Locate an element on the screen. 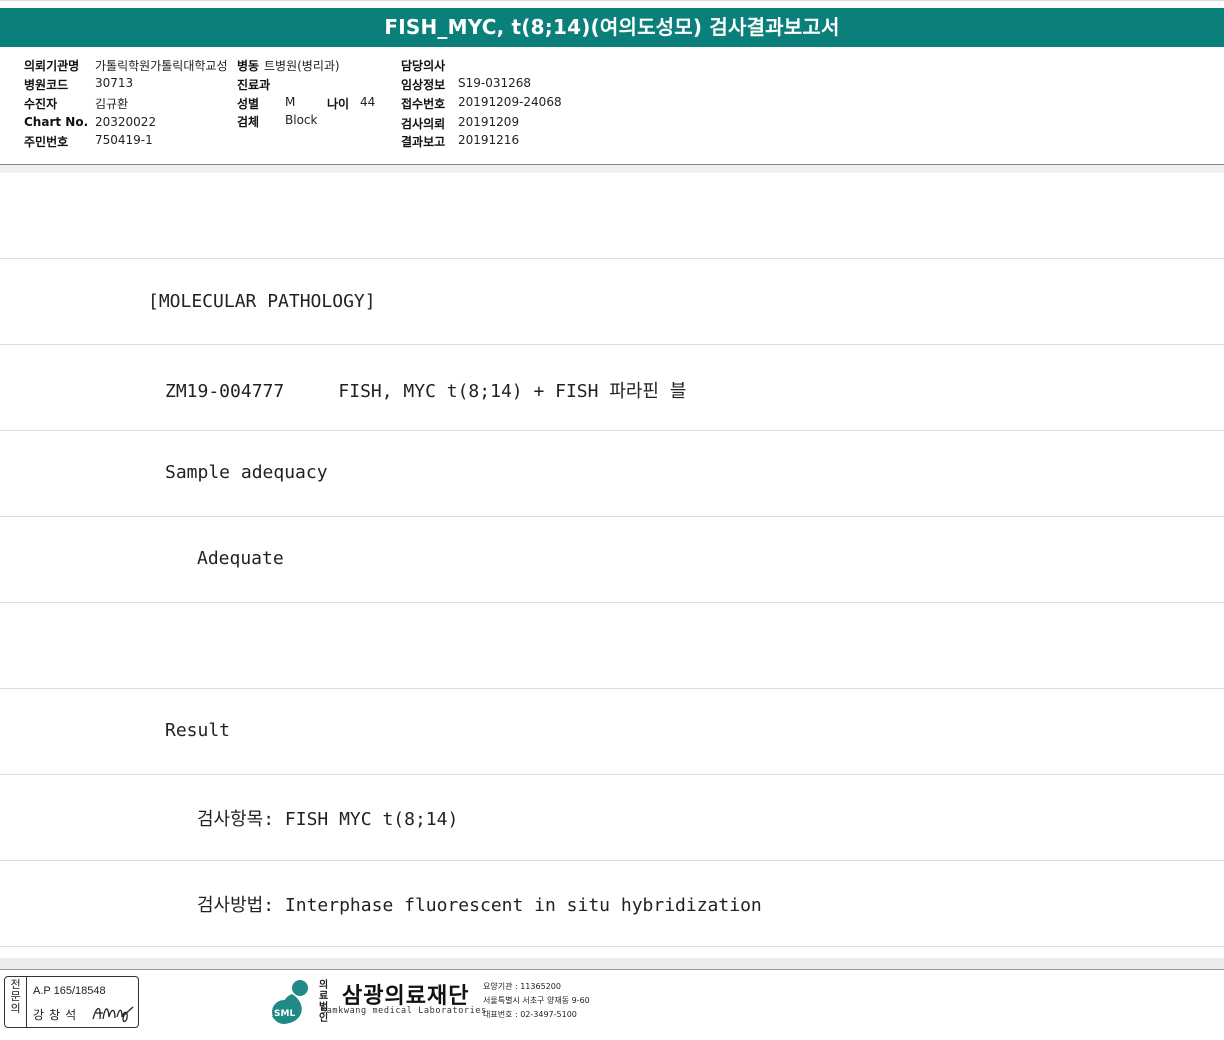  result-heading: Result is located at coordinates (198, 730).